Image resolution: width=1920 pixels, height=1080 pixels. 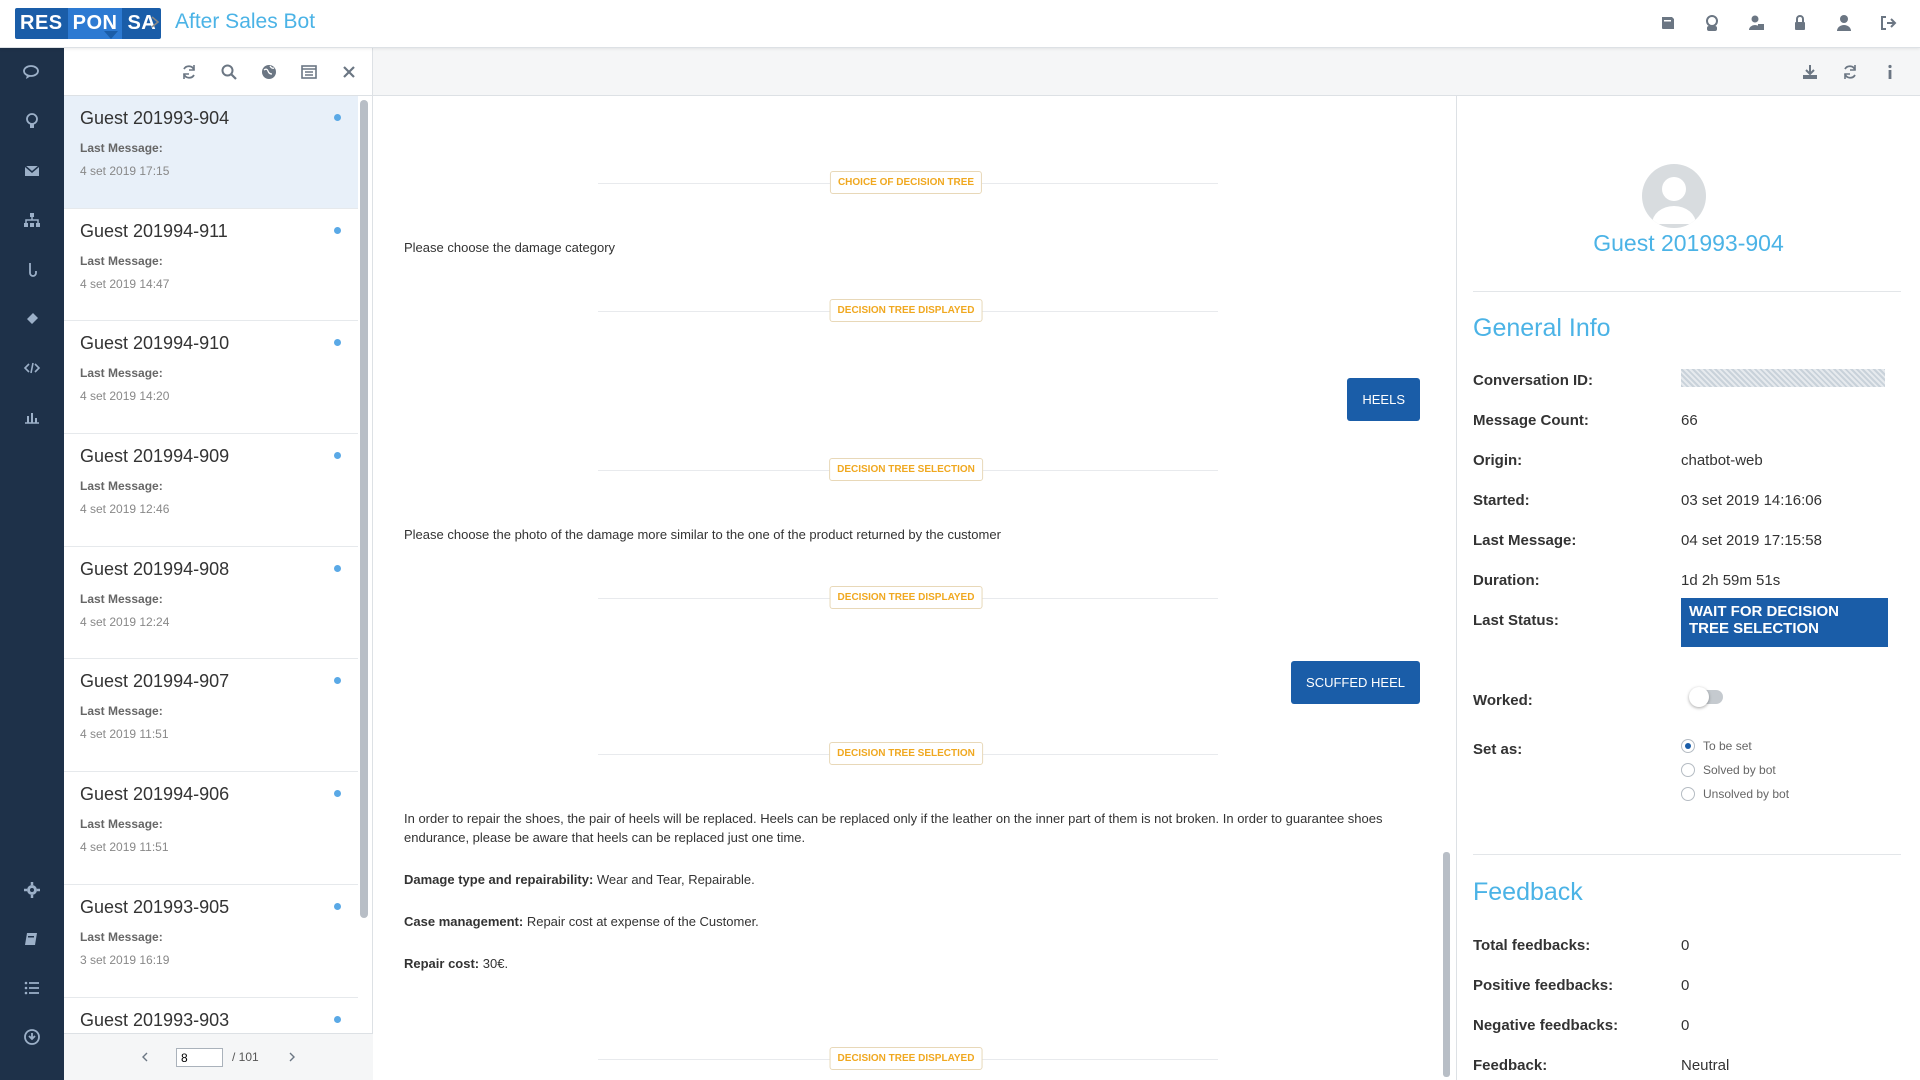 What do you see at coordinates (1383, 399) in the screenshot?
I see `user-reply-heels: HEELS` at bounding box center [1383, 399].